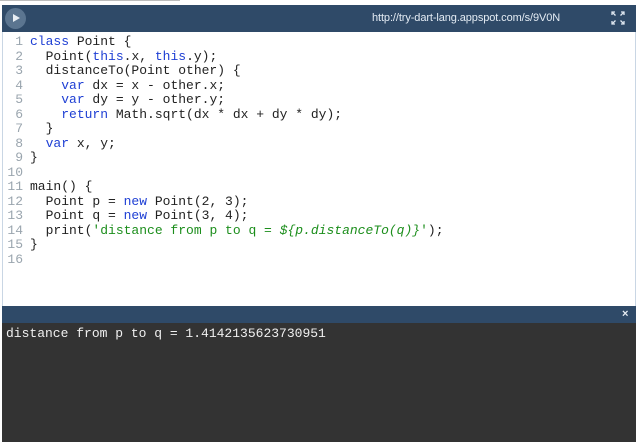  I want to click on code-token: );, so click(435, 230).